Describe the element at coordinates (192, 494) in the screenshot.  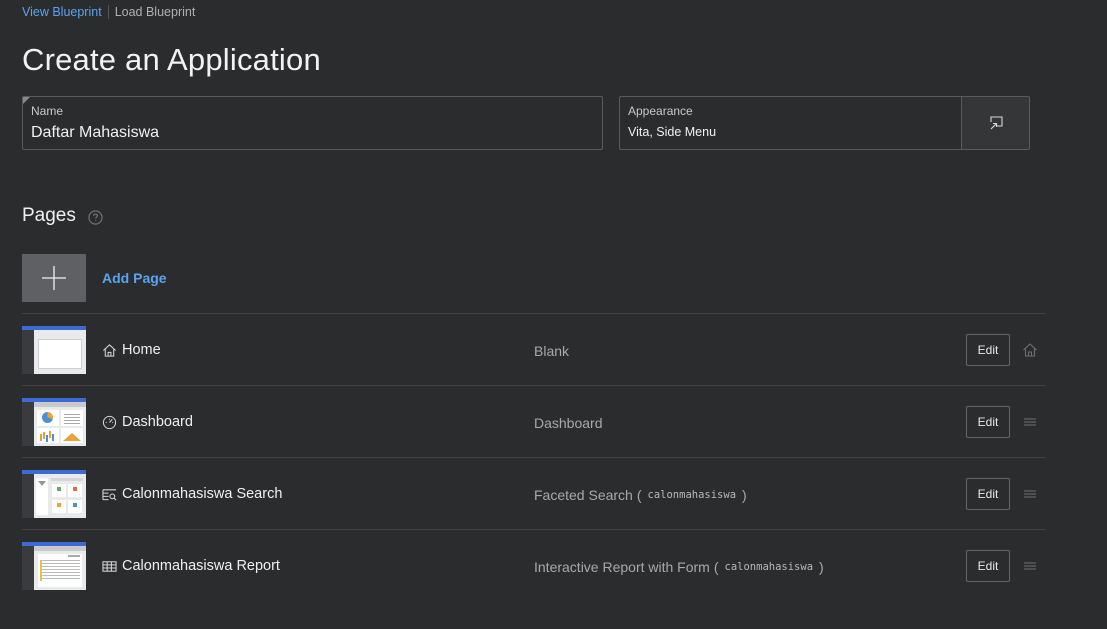
I see `page-name: Calonmahasiswa Search` at that location.